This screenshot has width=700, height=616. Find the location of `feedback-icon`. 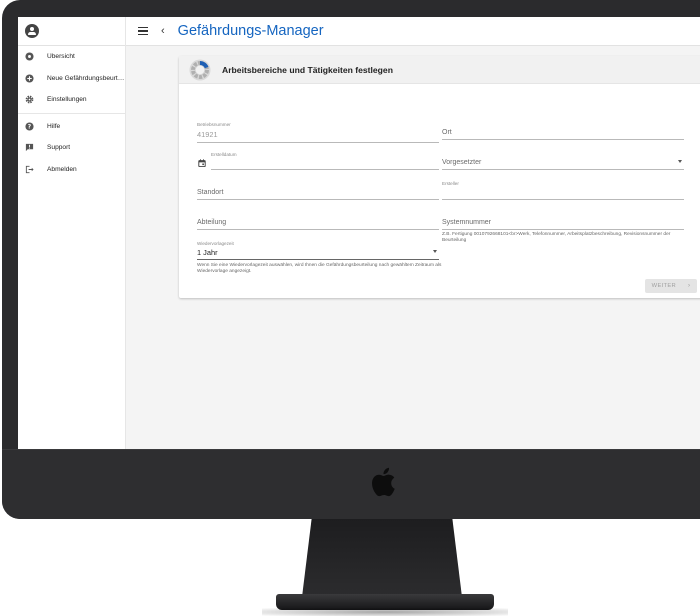

feedback-icon is located at coordinates (29, 148).